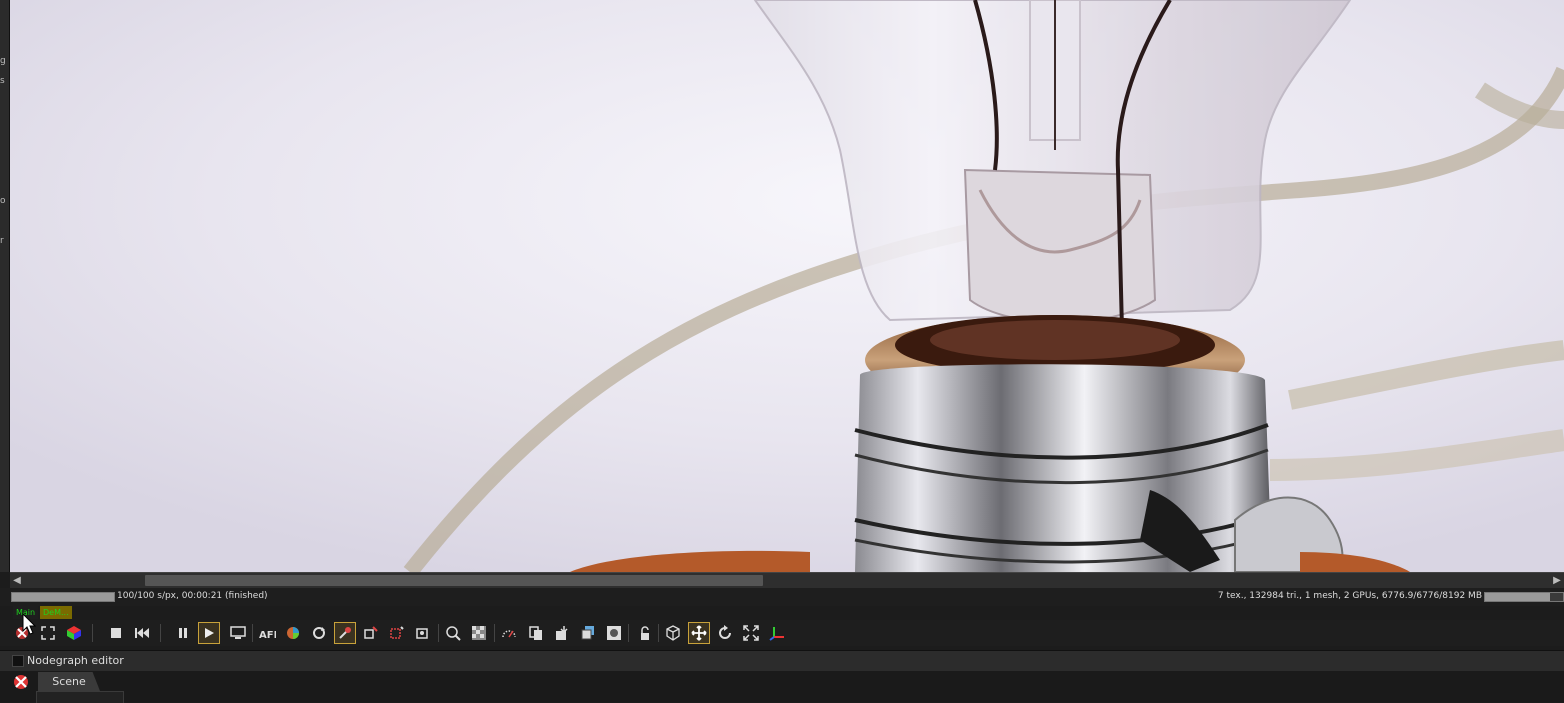 Image resolution: width=1564 pixels, height=703 pixels. What do you see at coordinates (782, 687) in the screenshot?
I see `nodegraph-tab-row: Scene` at bounding box center [782, 687].